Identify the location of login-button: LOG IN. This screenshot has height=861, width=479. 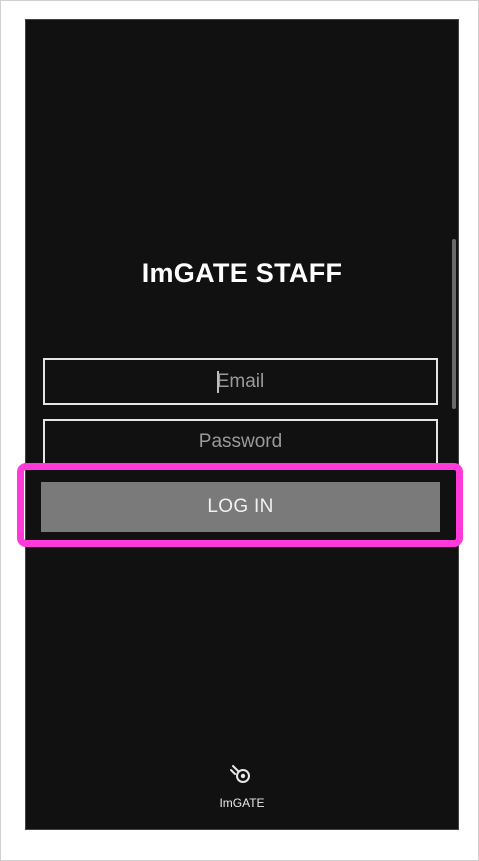
(240, 507).